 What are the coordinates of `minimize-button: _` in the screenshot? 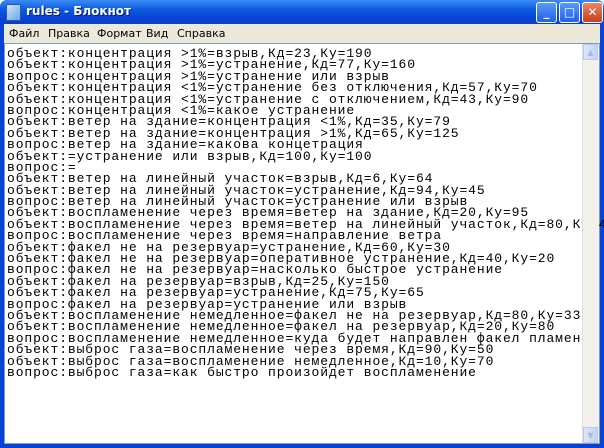 It's located at (546, 12).